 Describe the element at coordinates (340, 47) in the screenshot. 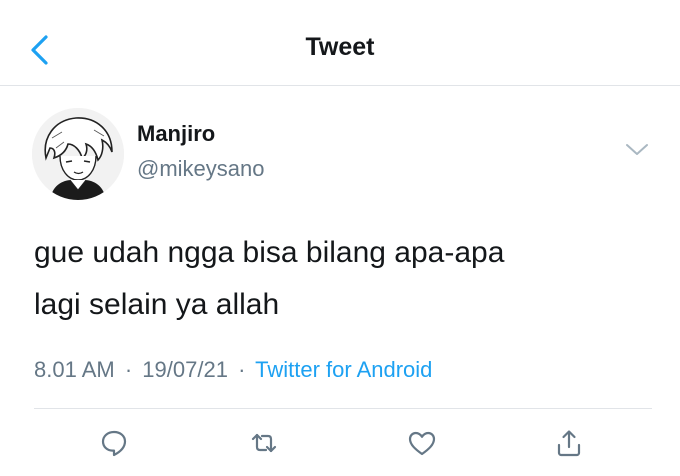

I see `page-title: Tweet` at that location.